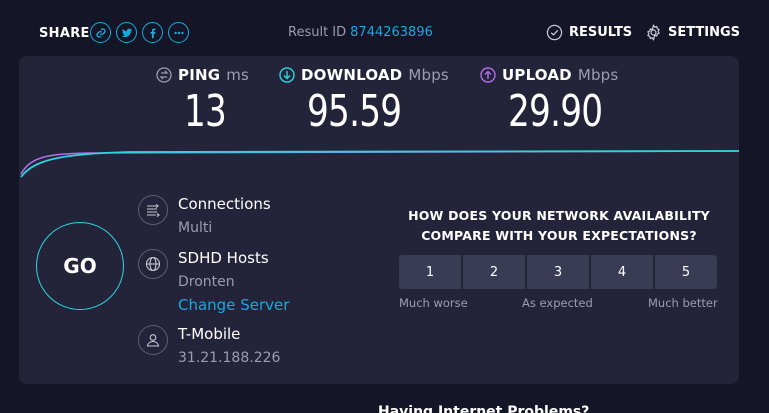 Image resolution: width=769 pixels, height=413 pixels. What do you see at coordinates (64, 33) in the screenshot?
I see `share-label: SHARE` at bounding box center [64, 33].